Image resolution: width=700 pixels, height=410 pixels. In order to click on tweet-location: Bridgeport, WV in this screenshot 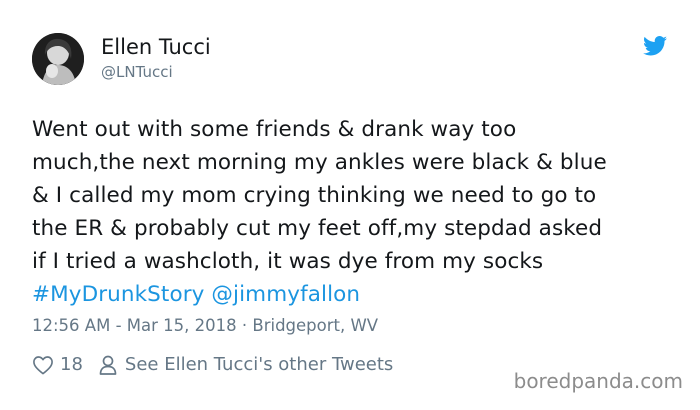, I will do `click(315, 325)`.